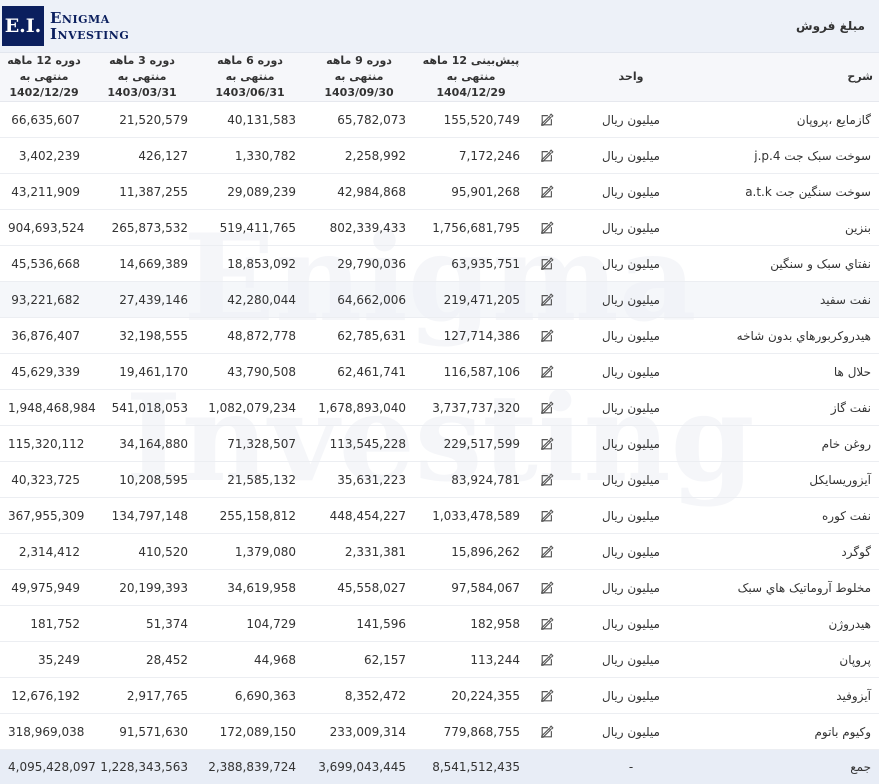 The height and width of the screenshot is (784, 879). I want to click on cell-p3: 34,164,880, so click(142, 444).